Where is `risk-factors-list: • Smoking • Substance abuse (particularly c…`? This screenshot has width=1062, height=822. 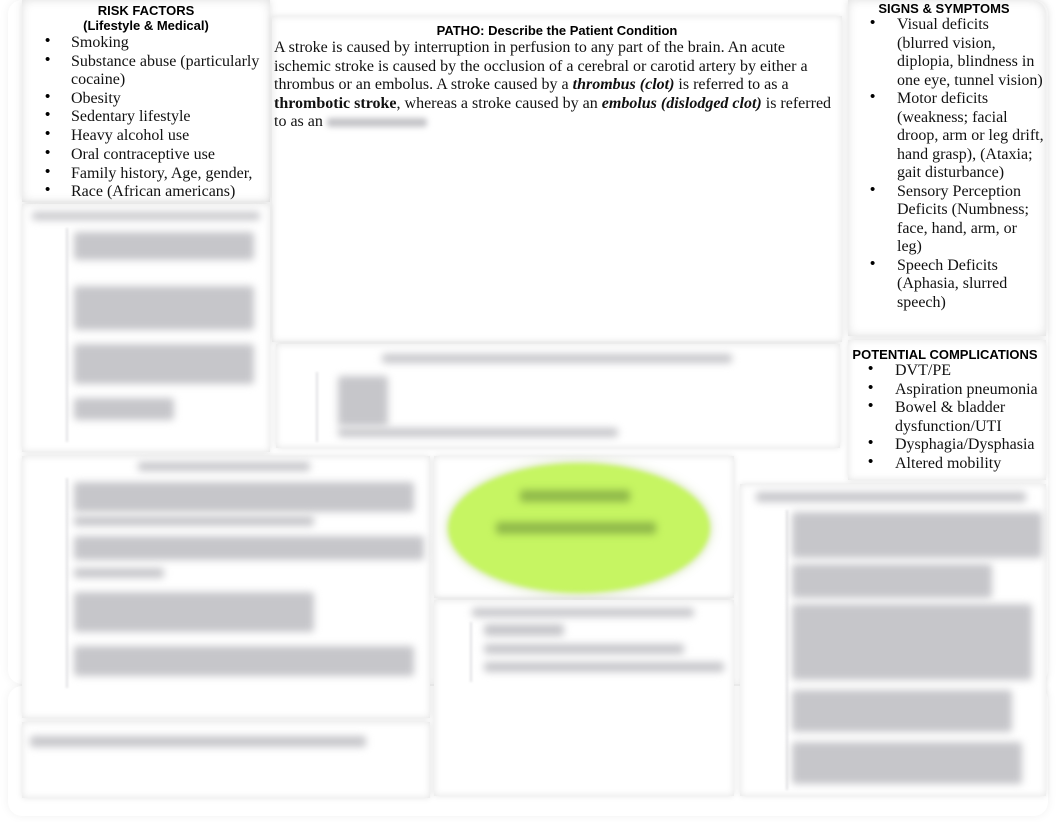
risk-factors-list: • Smoking • Substance abuse (particularly c… is located at coordinates (157, 117).